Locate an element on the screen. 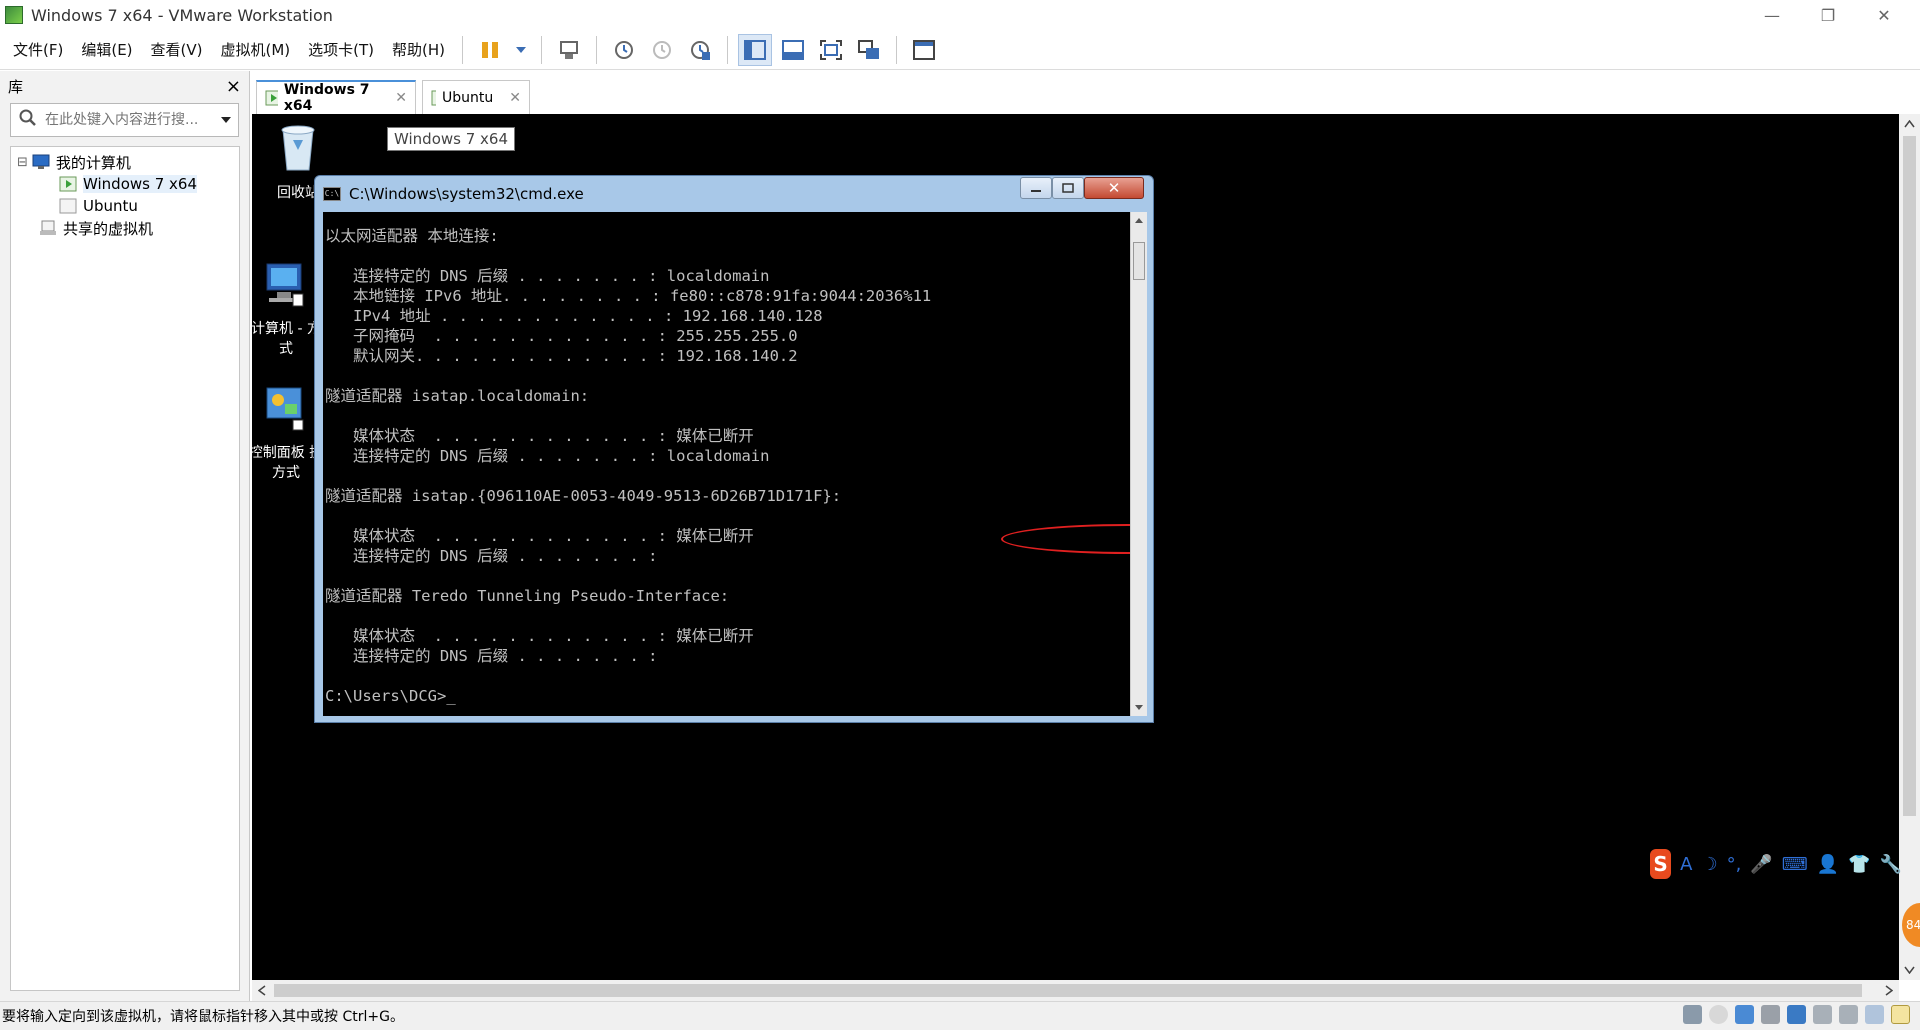  menu-view: 查看(V) is located at coordinates (177, 50).